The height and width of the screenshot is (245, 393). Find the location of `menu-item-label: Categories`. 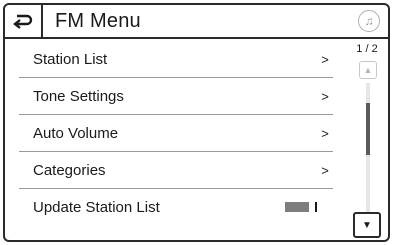

menu-item-label: Categories is located at coordinates (69, 170).